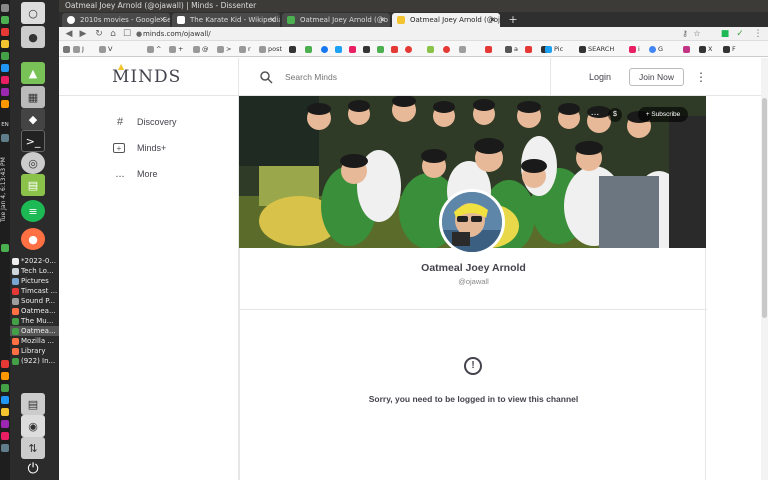 This screenshot has width=768, height=480. Describe the element at coordinates (127, 34) in the screenshot. I see `bookmark-icon: ☐` at that location.